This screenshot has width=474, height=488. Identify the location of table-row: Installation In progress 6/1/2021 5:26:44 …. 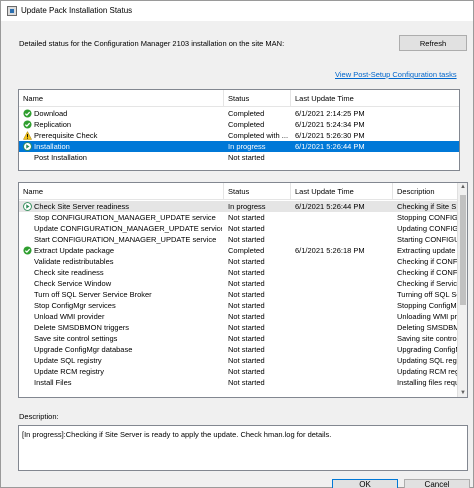
(239, 146).